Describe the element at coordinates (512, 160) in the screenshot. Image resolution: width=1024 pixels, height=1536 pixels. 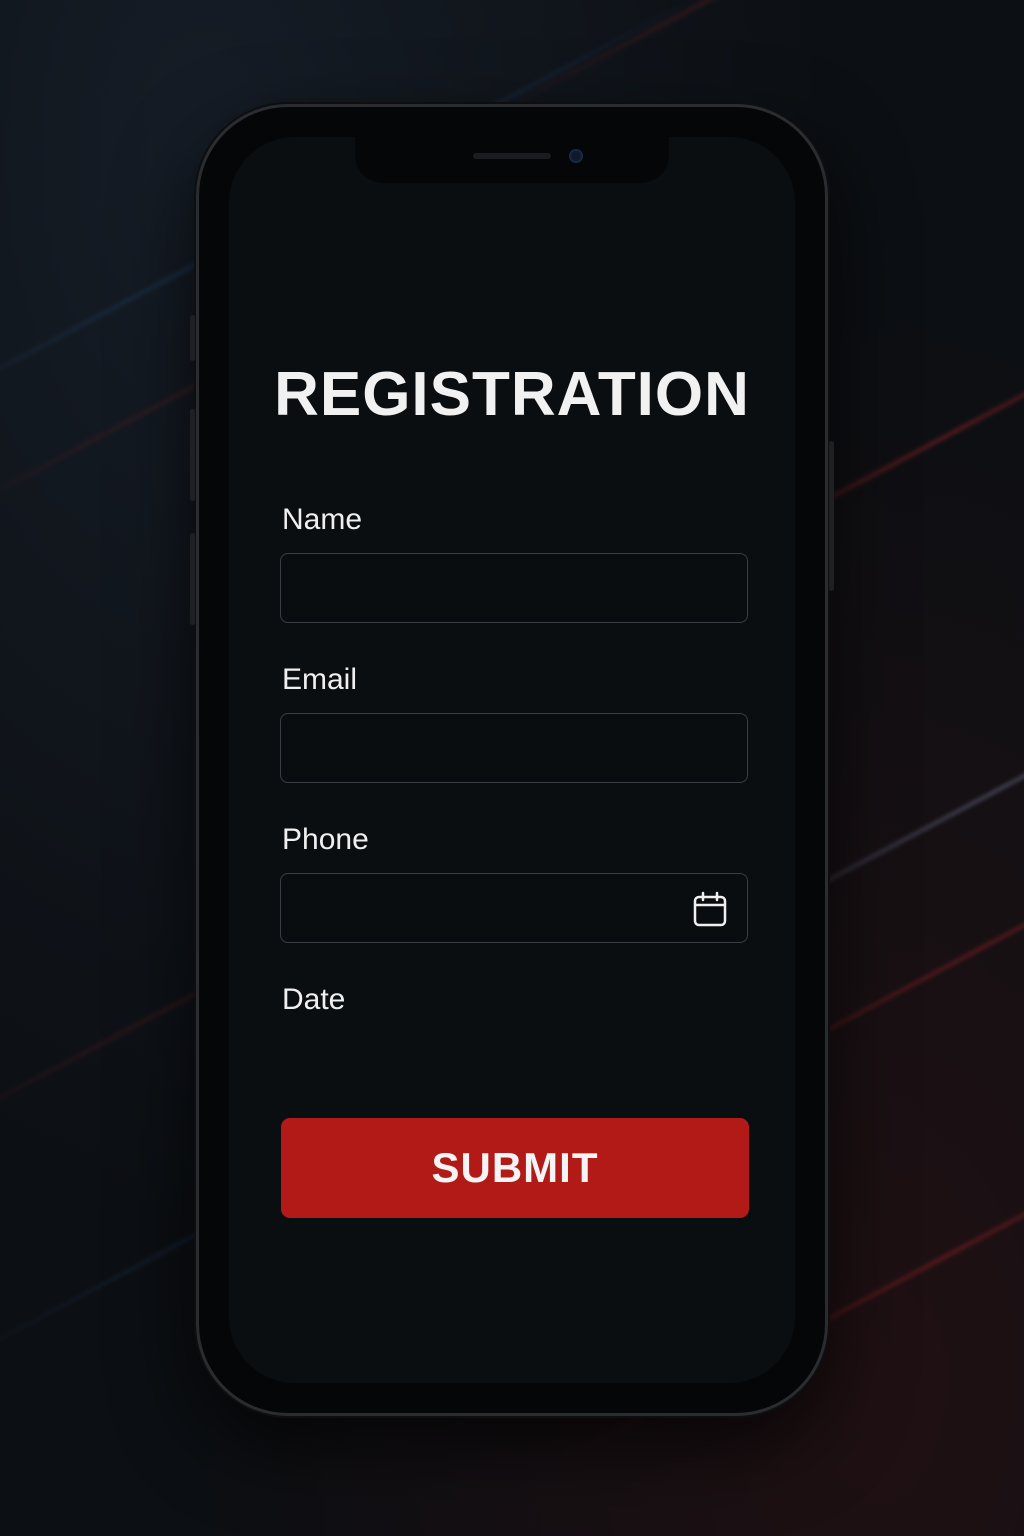
I see `notch` at that location.